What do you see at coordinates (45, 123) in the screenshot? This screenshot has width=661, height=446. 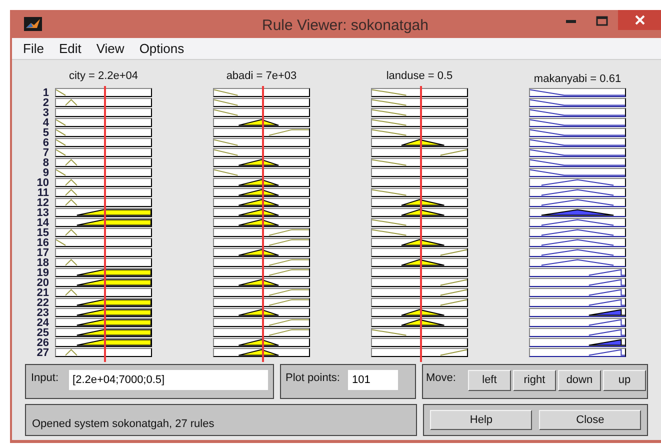 I see `rule-number: 4` at bounding box center [45, 123].